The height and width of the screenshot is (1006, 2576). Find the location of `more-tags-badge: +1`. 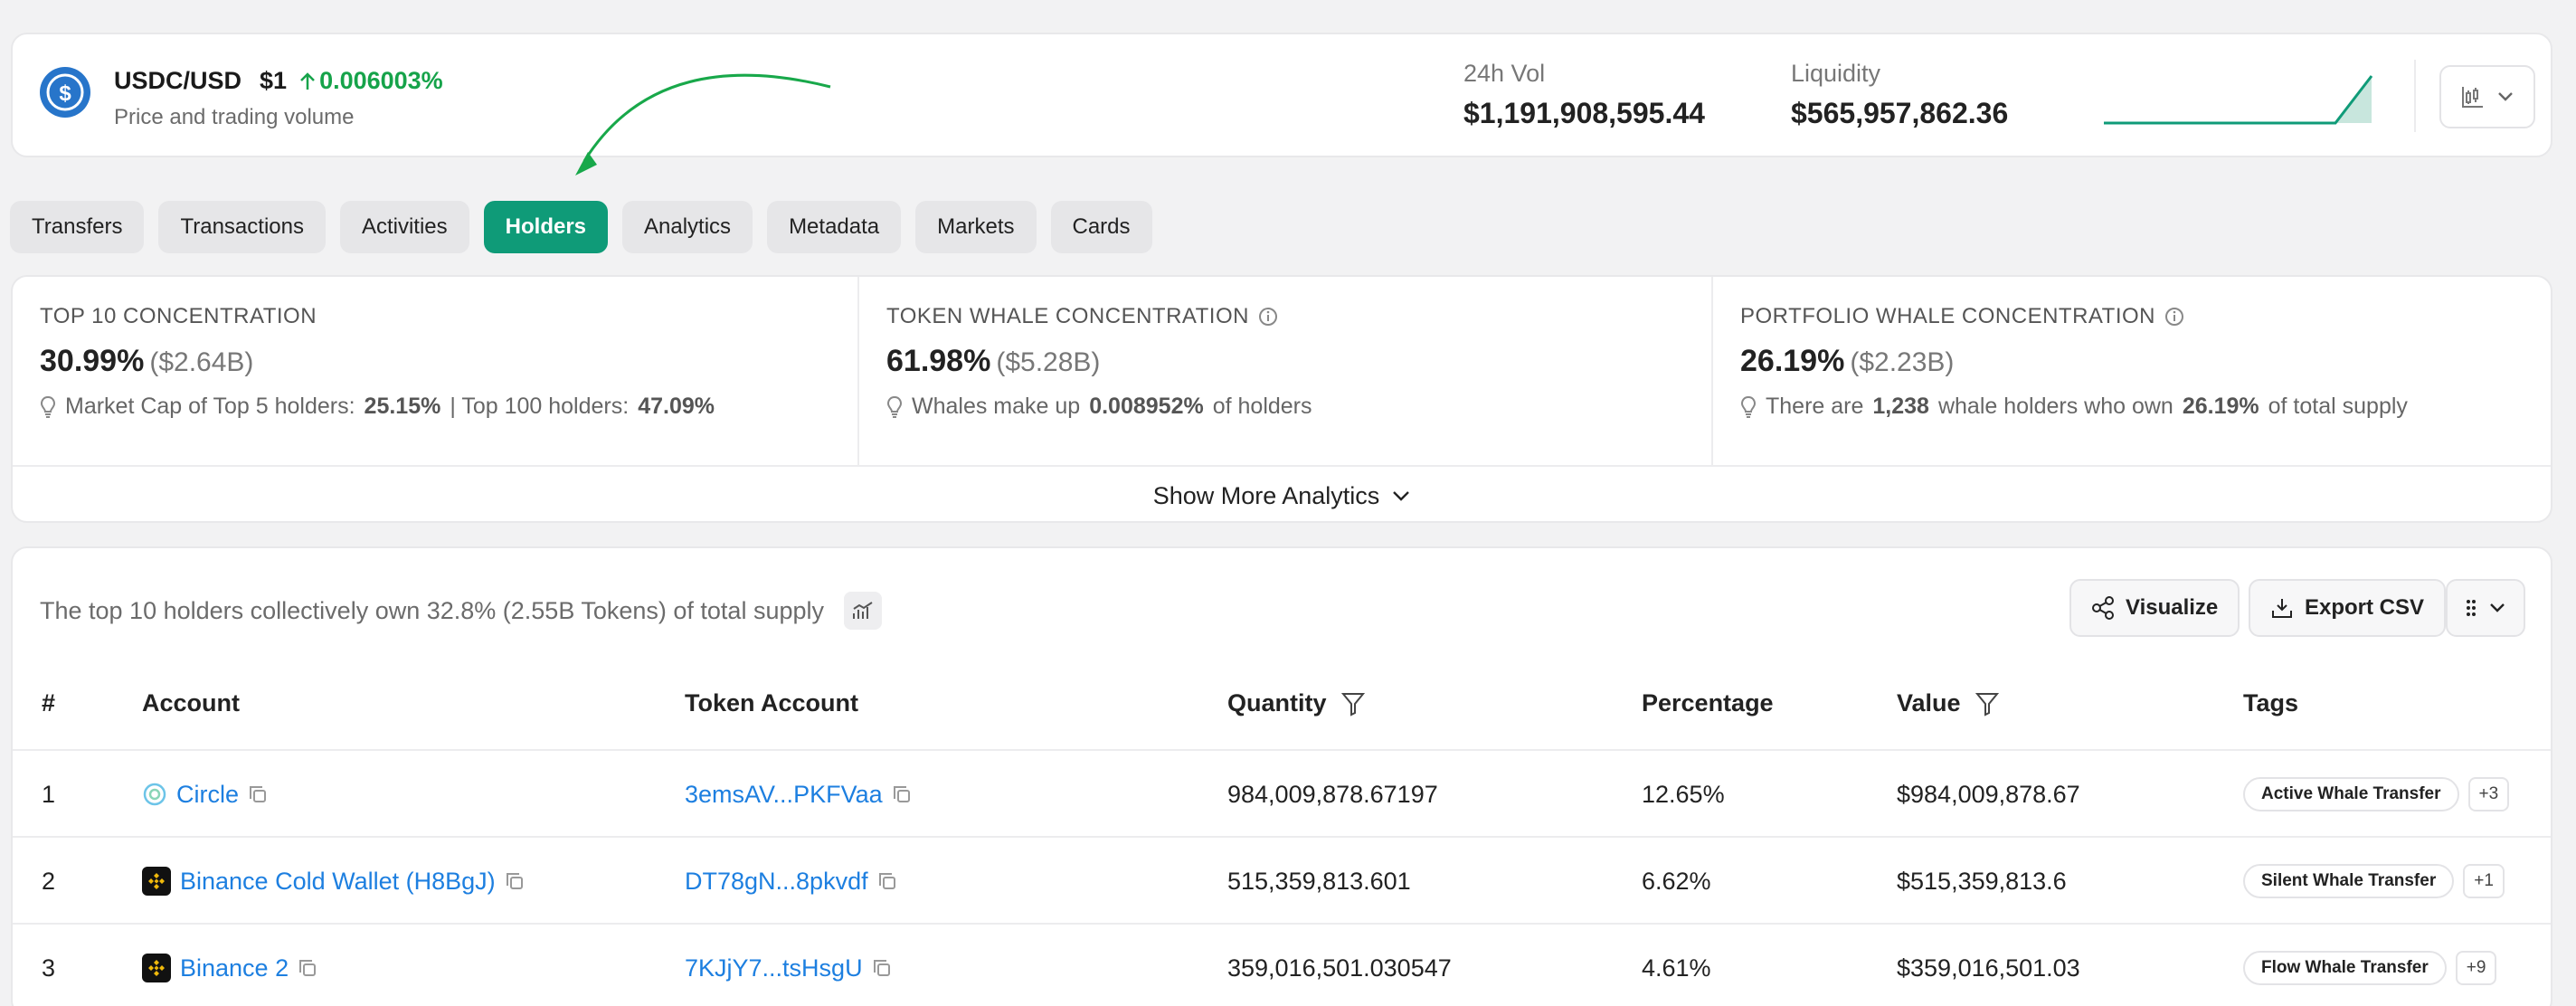

more-tags-badge: +1 is located at coordinates (2484, 881).